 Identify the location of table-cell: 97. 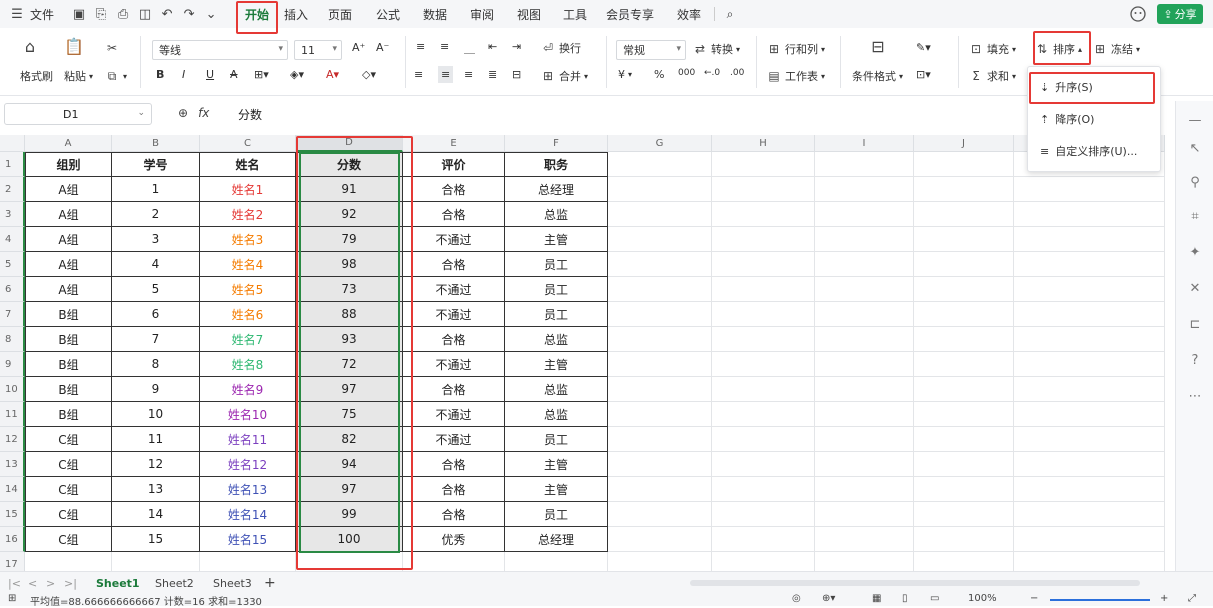
(349, 489).